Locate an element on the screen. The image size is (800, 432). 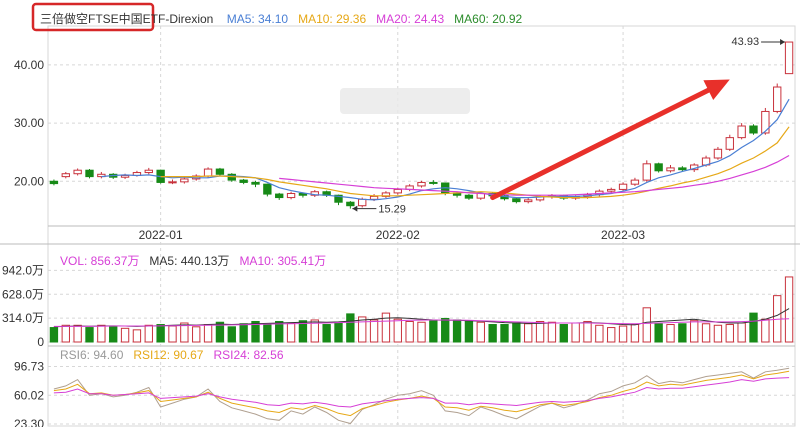
rsi-legend-item-2: RSI24: 82.56 is located at coordinates (248, 355).